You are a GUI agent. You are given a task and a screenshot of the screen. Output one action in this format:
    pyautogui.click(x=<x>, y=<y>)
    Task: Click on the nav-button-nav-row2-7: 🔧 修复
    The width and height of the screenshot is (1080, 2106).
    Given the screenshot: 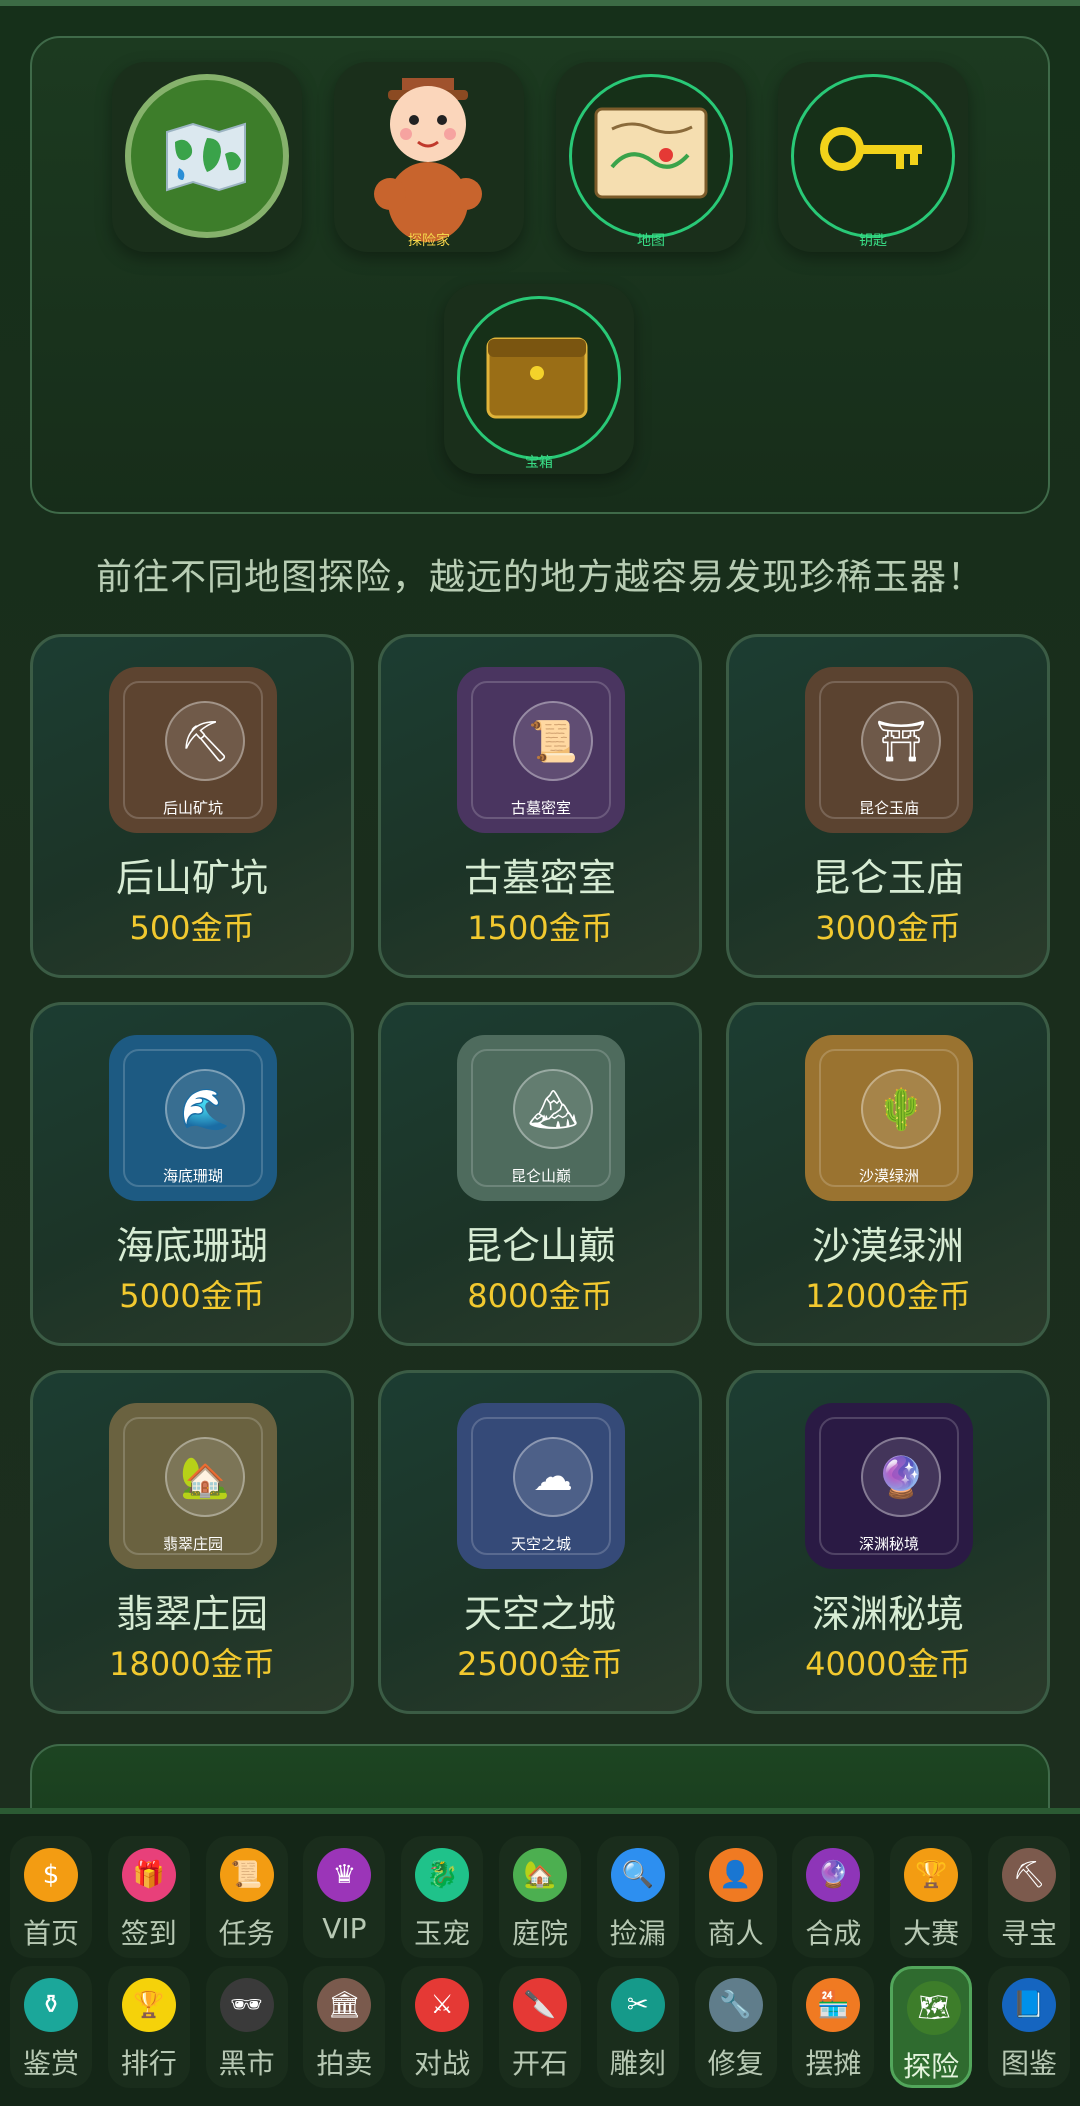 What is the action you would take?
    pyautogui.click(x=735, y=2027)
    